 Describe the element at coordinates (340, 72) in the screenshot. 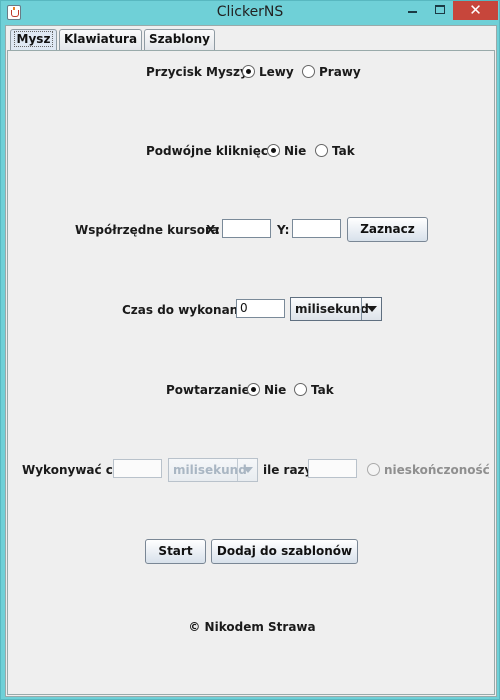

I see `radio-prawy-label: Prawy` at that location.